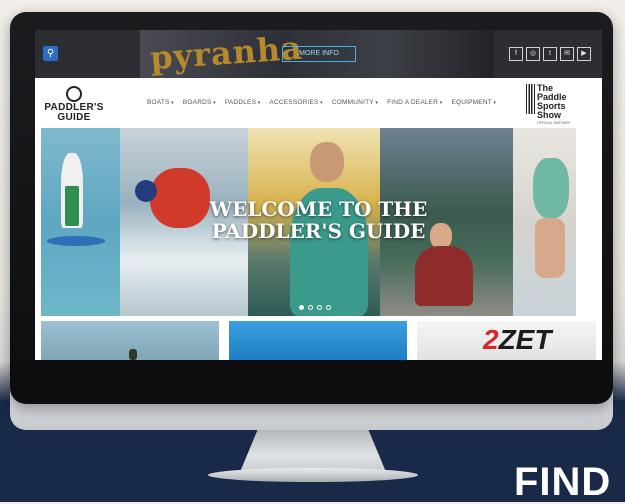 Image resolution: width=625 pixels, height=504 pixels. Describe the element at coordinates (318, 209) in the screenshot. I see `hero-title-line1: WELCOME TO THE` at that location.